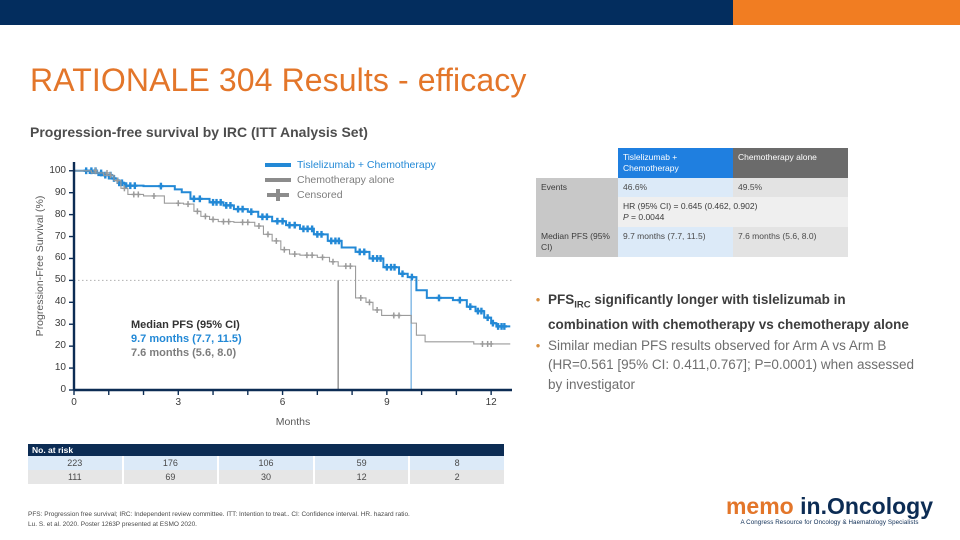  I want to click on events-arm-a: 46.6%, so click(675, 187).